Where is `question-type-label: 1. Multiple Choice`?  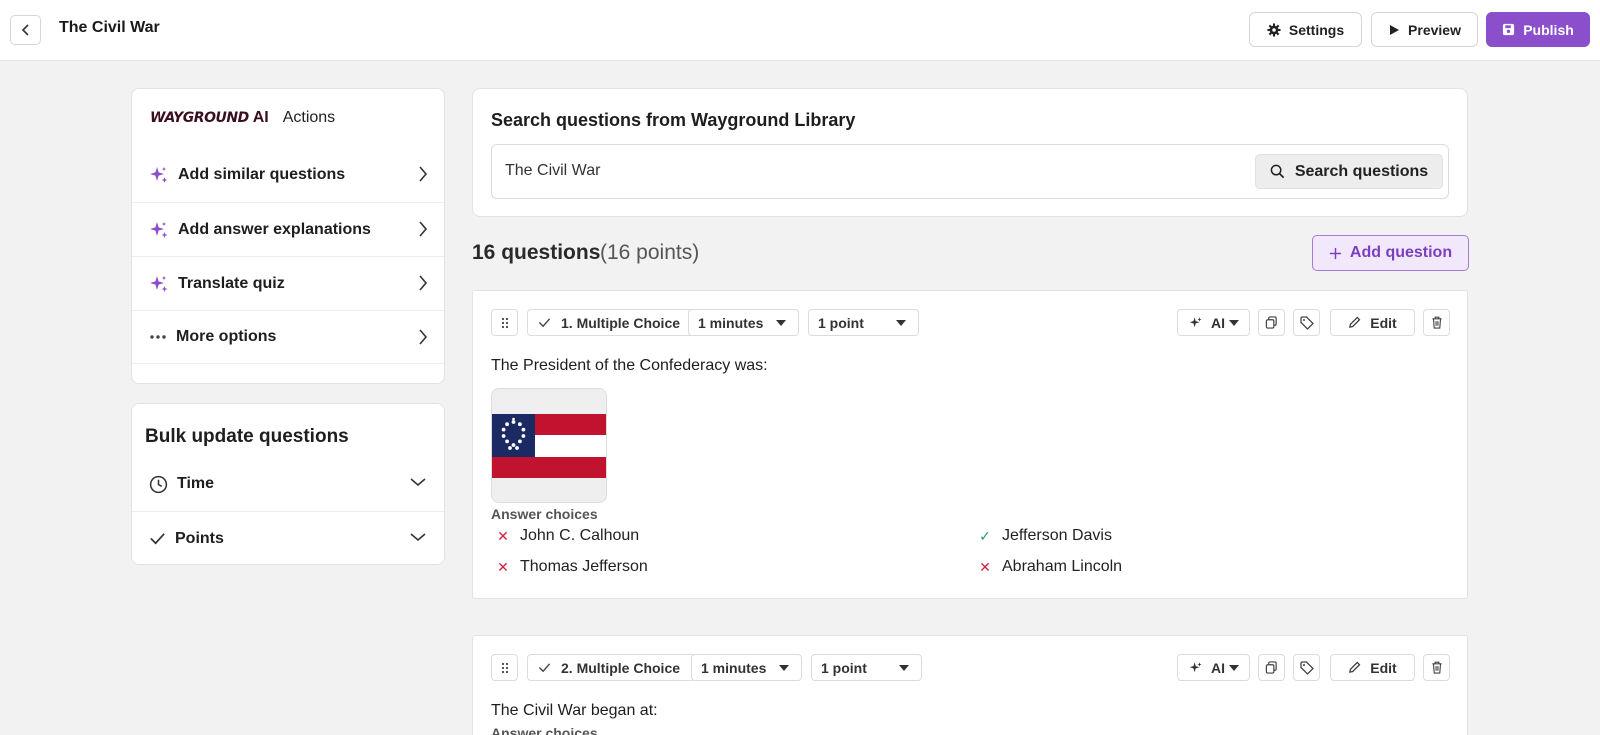
question-type-label: 1. Multiple Choice is located at coordinates (621, 322).